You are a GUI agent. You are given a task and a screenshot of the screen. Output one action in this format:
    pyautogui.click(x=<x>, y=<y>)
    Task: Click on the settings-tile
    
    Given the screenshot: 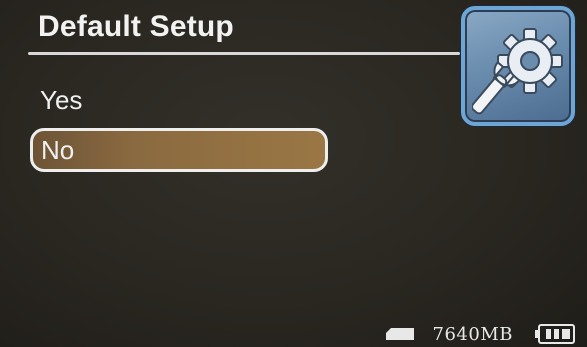 What is the action you would take?
    pyautogui.click(x=518, y=66)
    